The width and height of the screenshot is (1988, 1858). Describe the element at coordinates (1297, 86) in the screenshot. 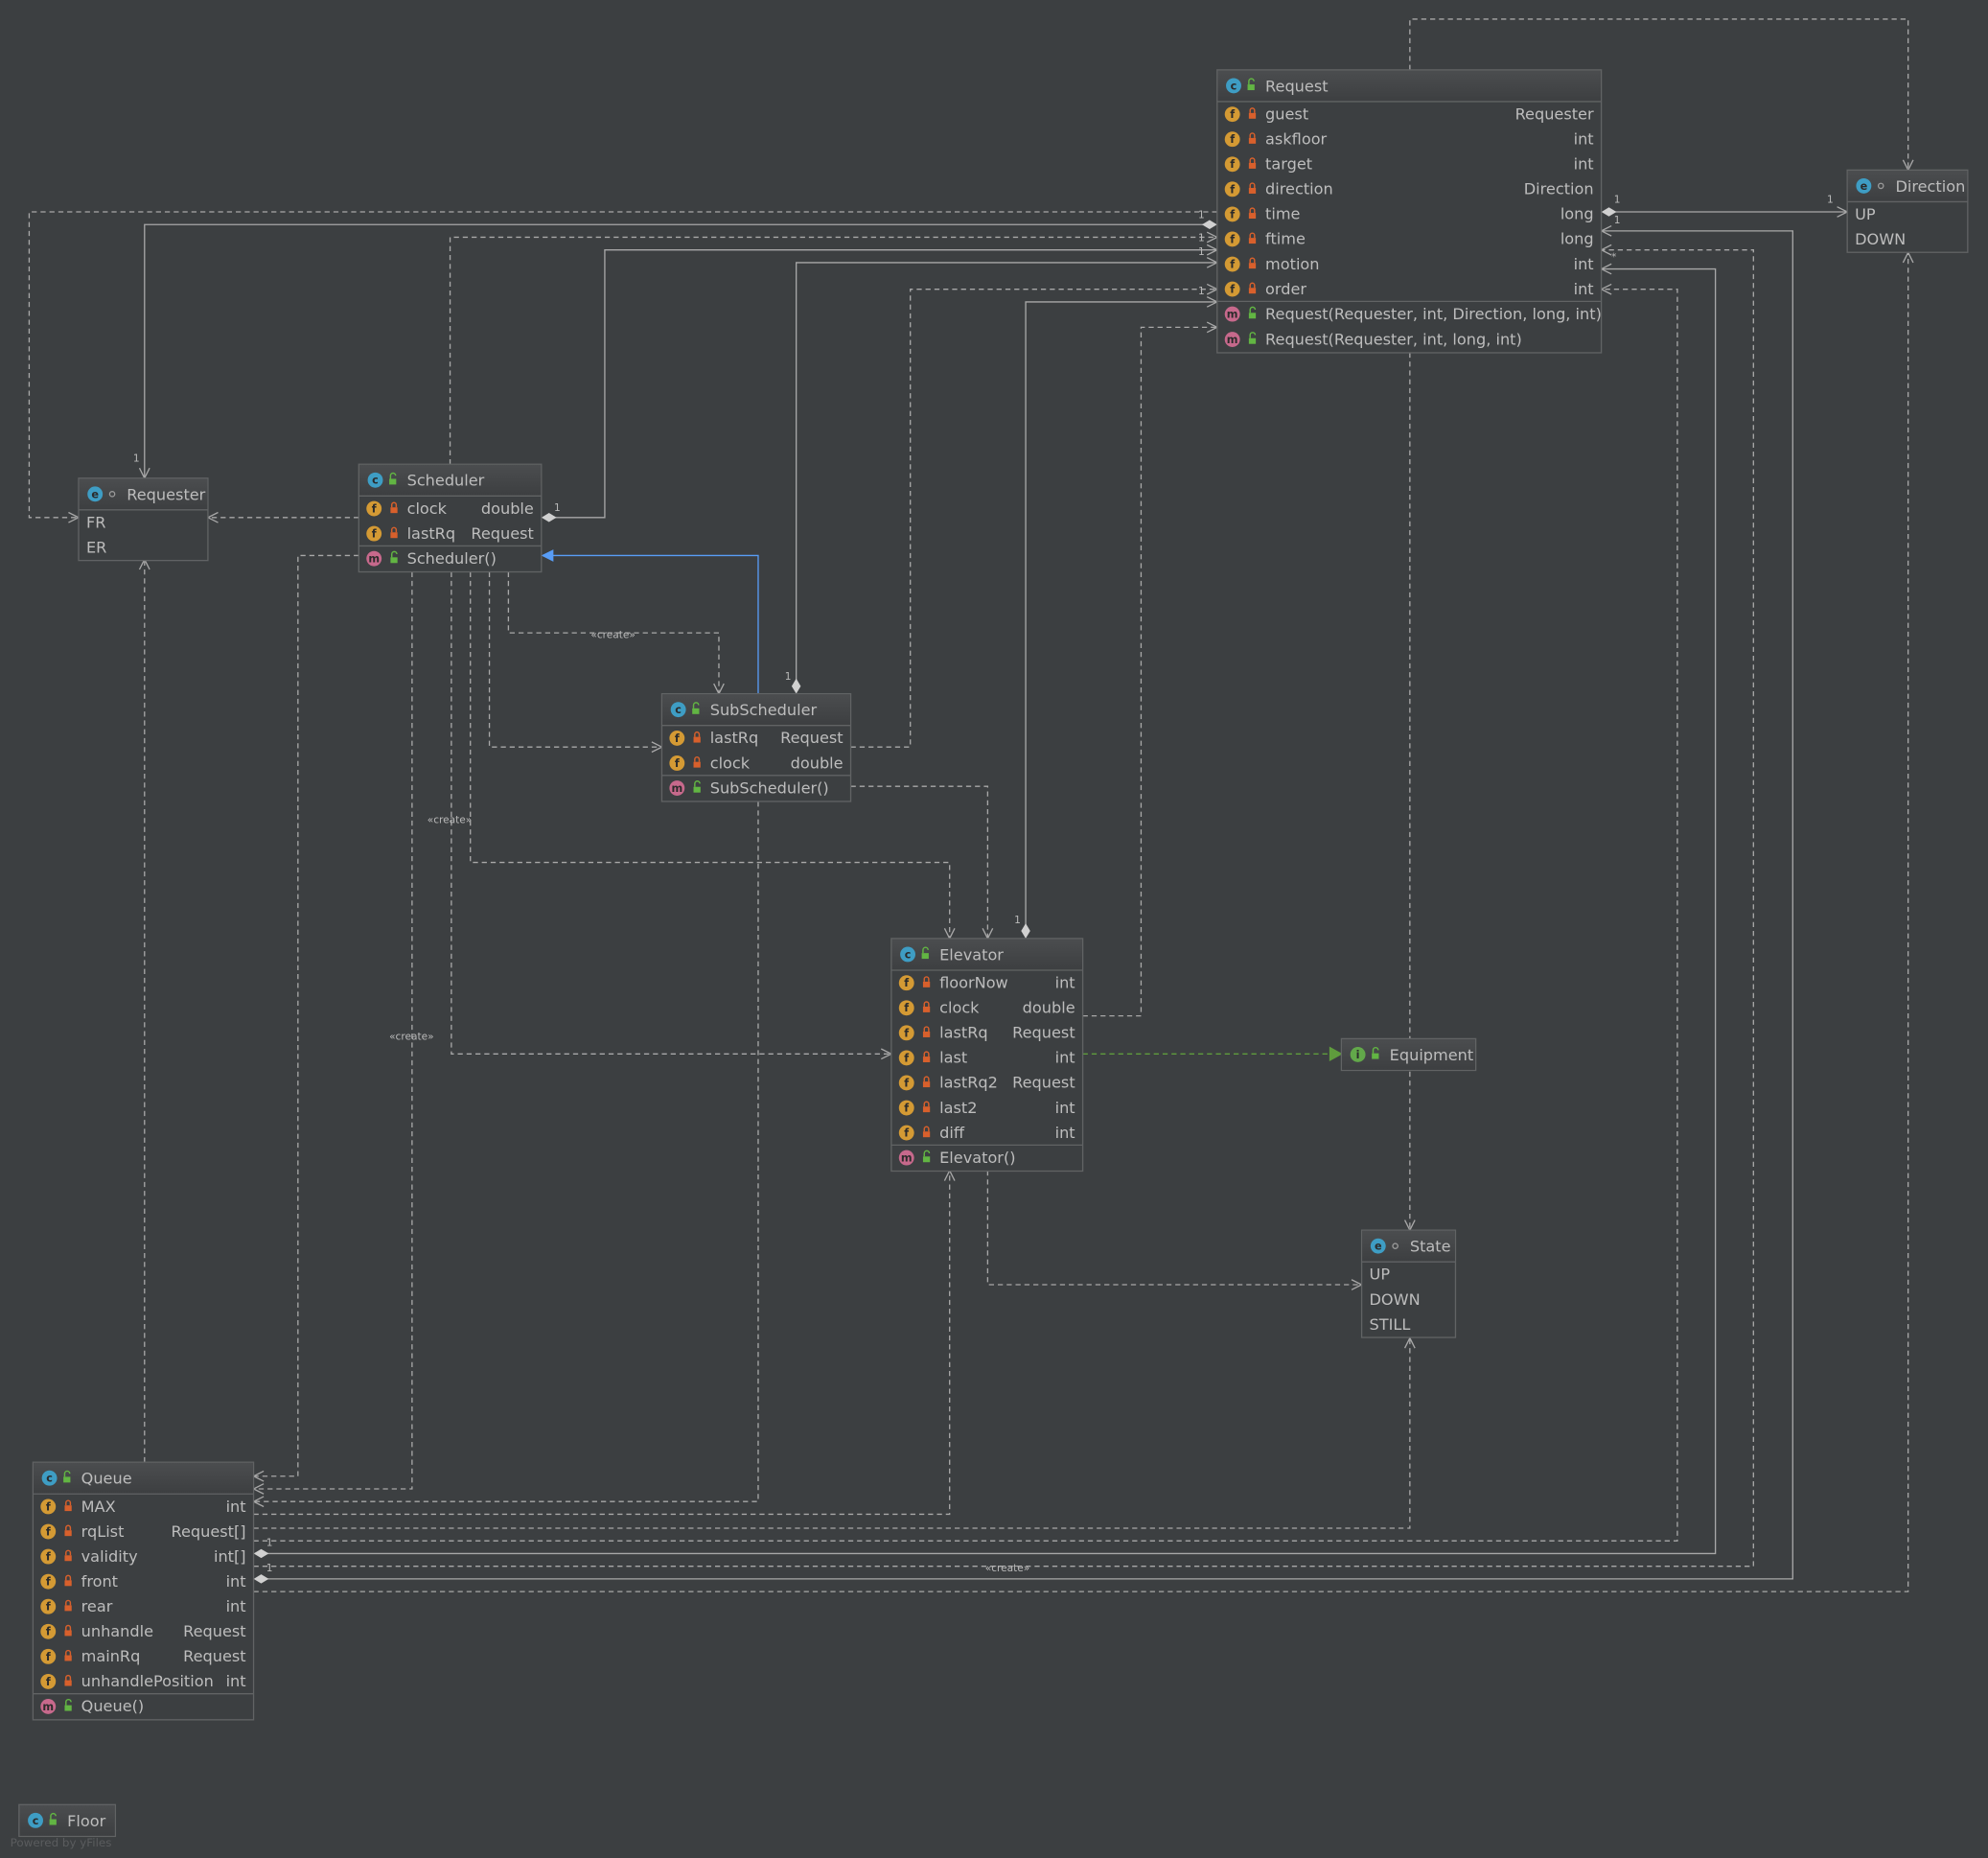

I see `class-name: Request` at that location.